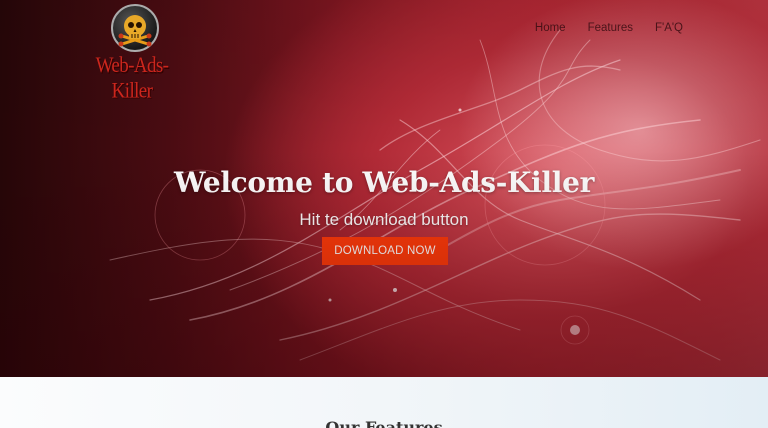 The image size is (768, 428). What do you see at coordinates (384, 182) in the screenshot?
I see `hero-headline: Welcome to Web-Ads-Killer` at bounding box center [384, 182].